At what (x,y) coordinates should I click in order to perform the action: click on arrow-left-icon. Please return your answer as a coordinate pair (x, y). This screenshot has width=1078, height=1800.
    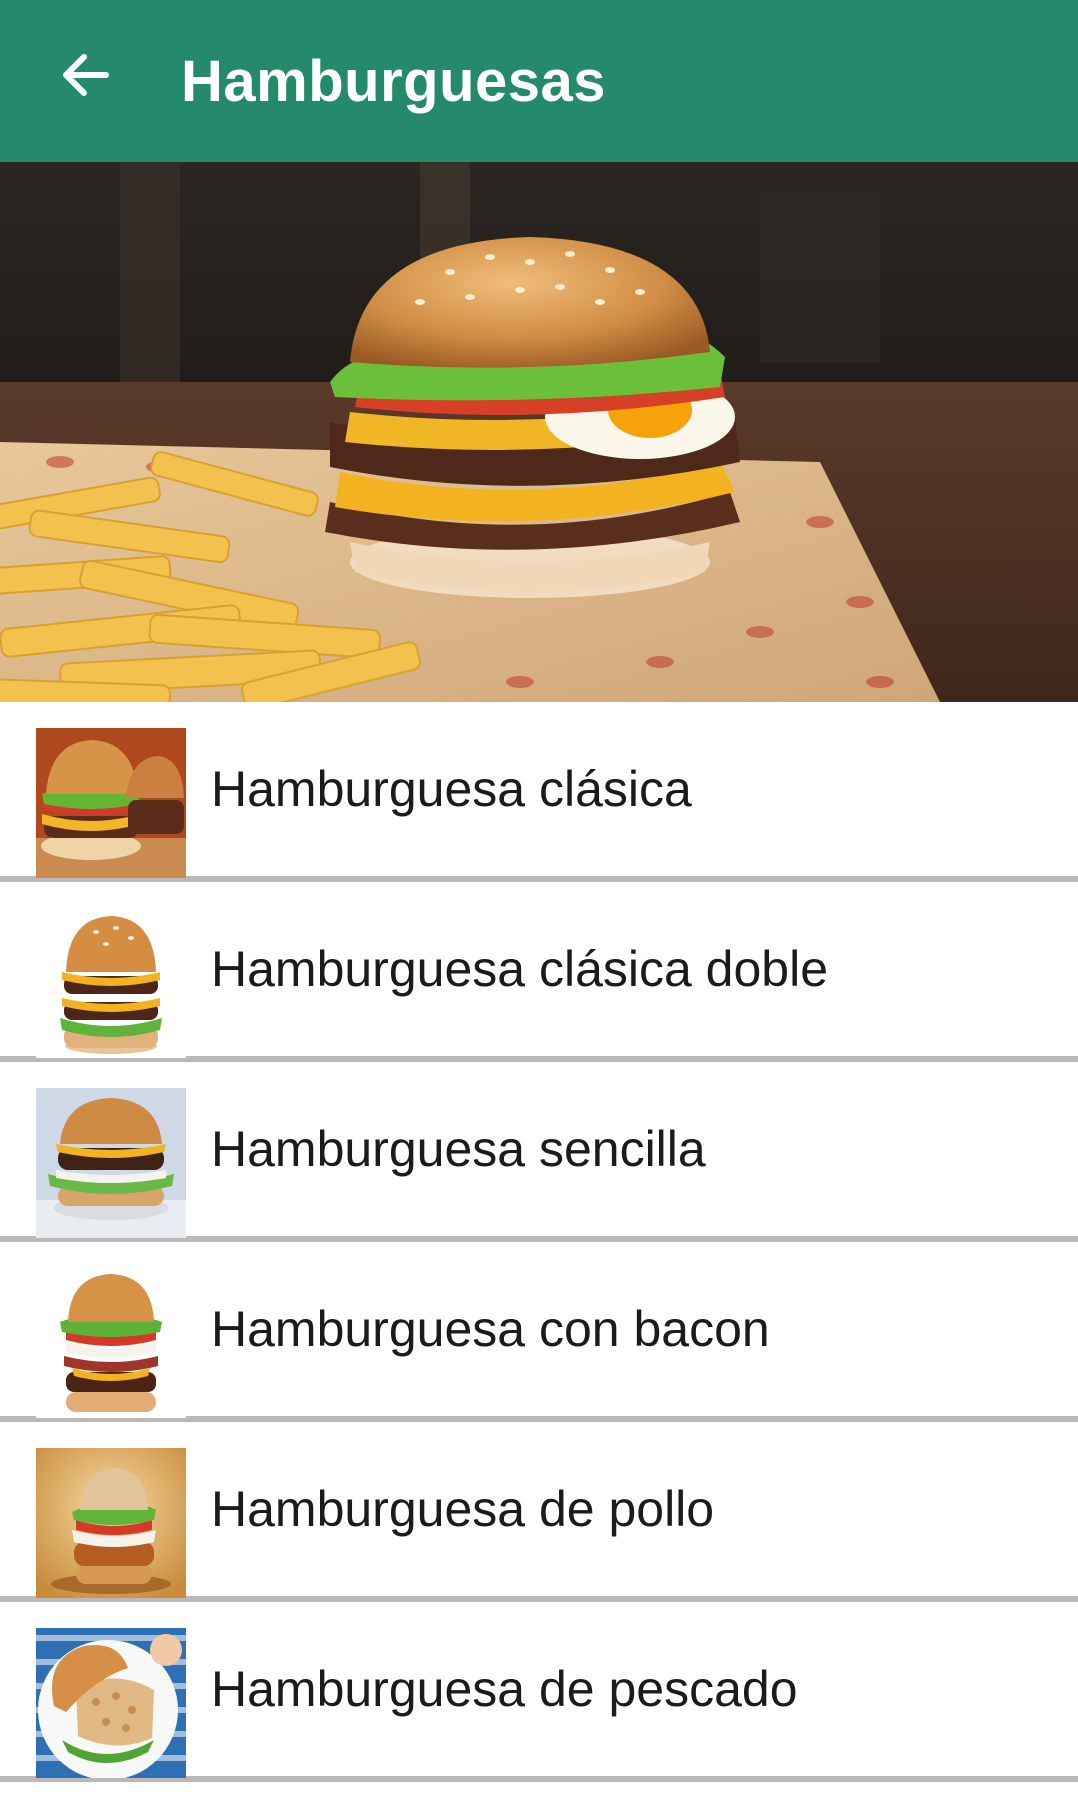
    Looking at the image, I should click on (86, 77).